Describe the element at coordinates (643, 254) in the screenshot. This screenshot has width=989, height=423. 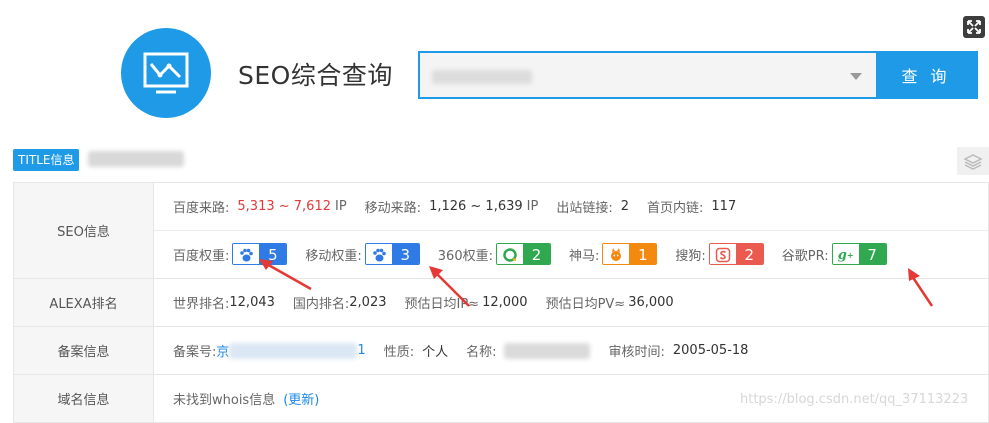
I see `shenma-value: 1` at that location.